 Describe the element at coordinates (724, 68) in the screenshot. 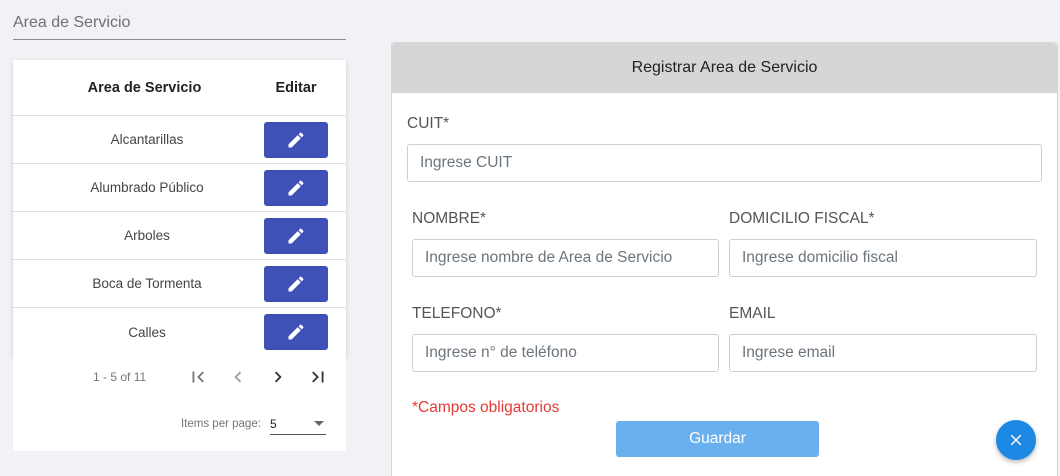

I see `form-title: Registrar Area de Servicio` at that location.